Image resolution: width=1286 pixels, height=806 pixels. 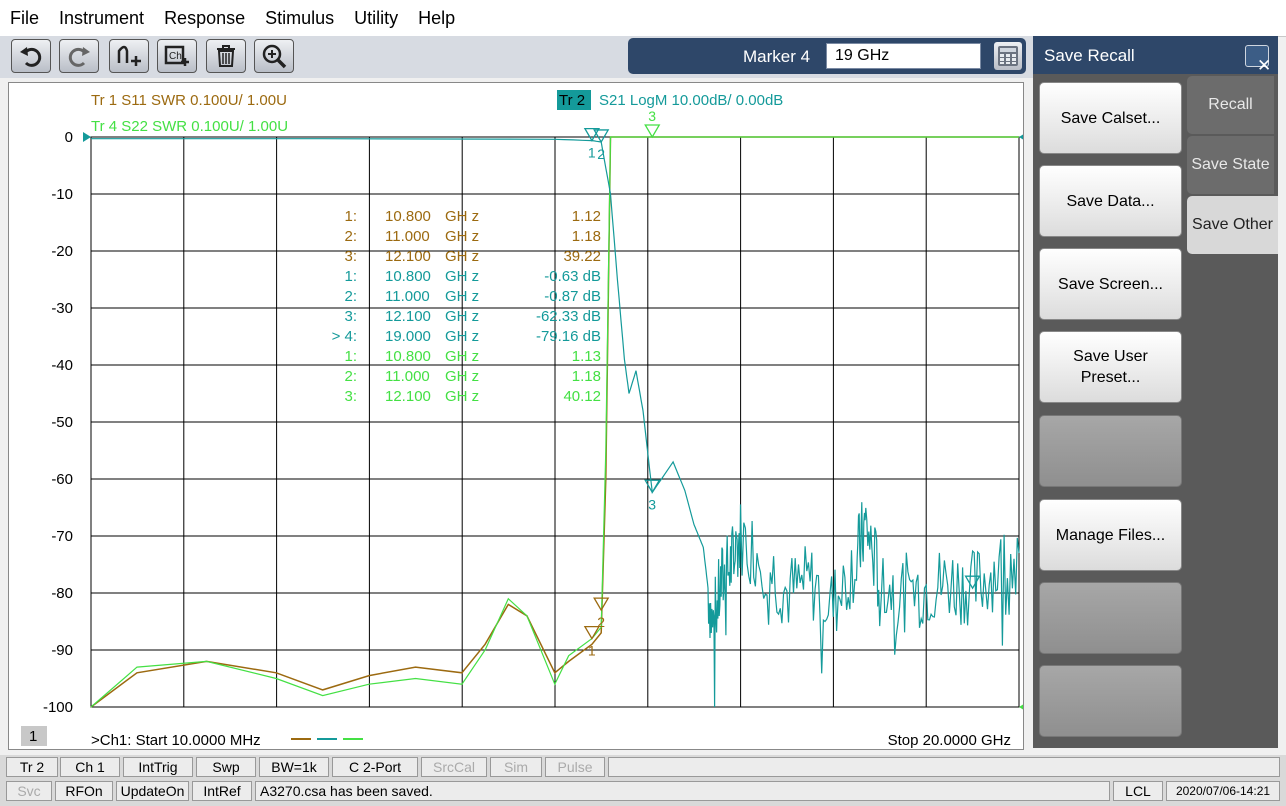 I want to click on status-srccal: SrcCal, so click(x=454, y=767).